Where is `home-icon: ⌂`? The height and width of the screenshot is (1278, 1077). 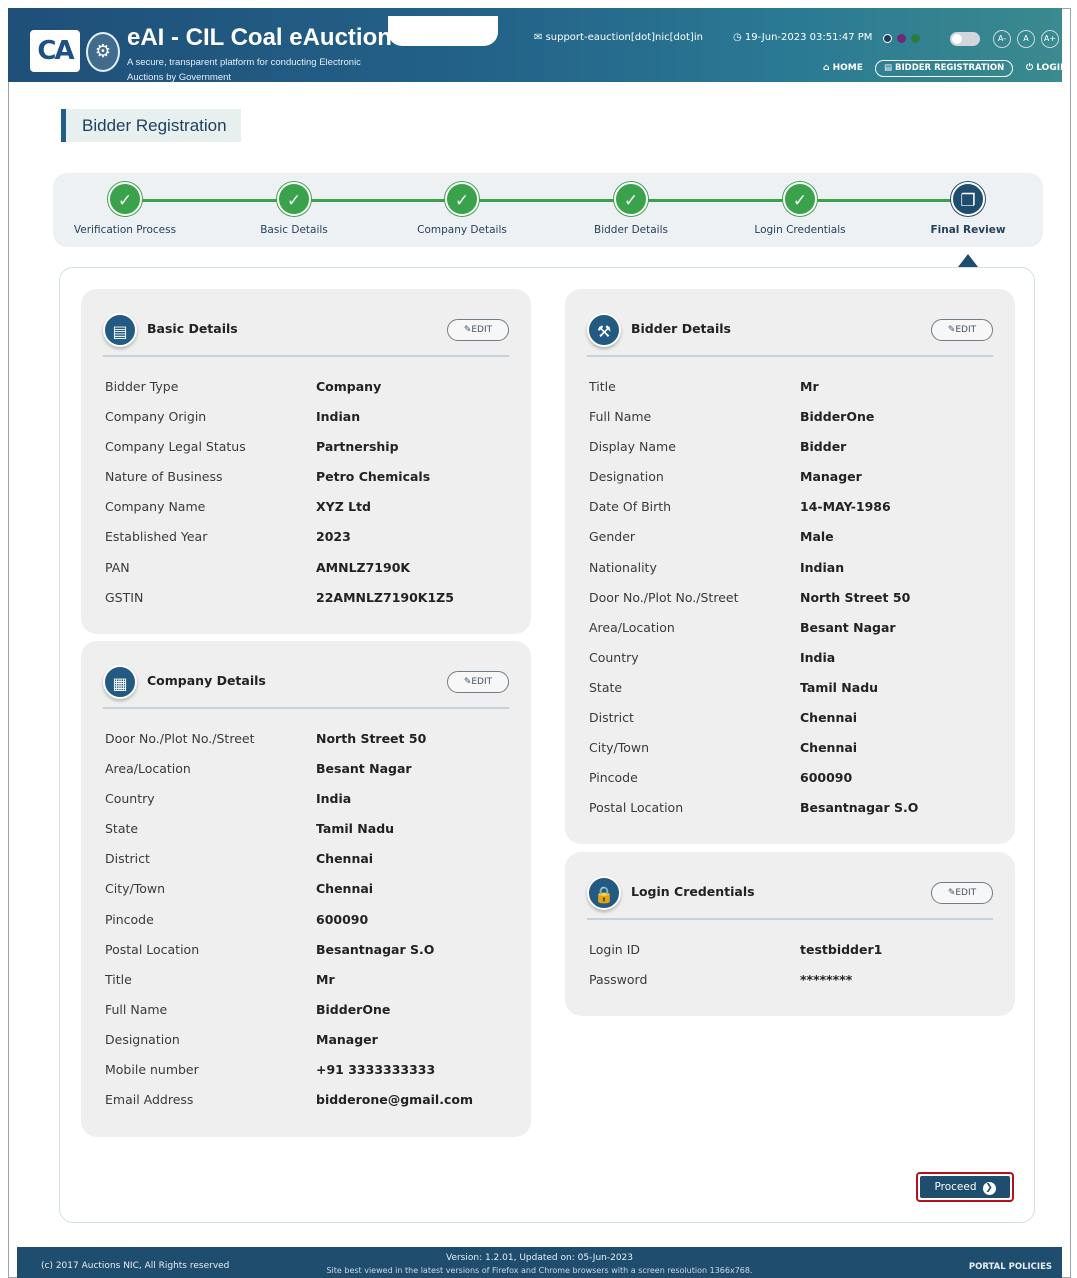 home-icon: ⌂ is located at coordinates (828, 68).